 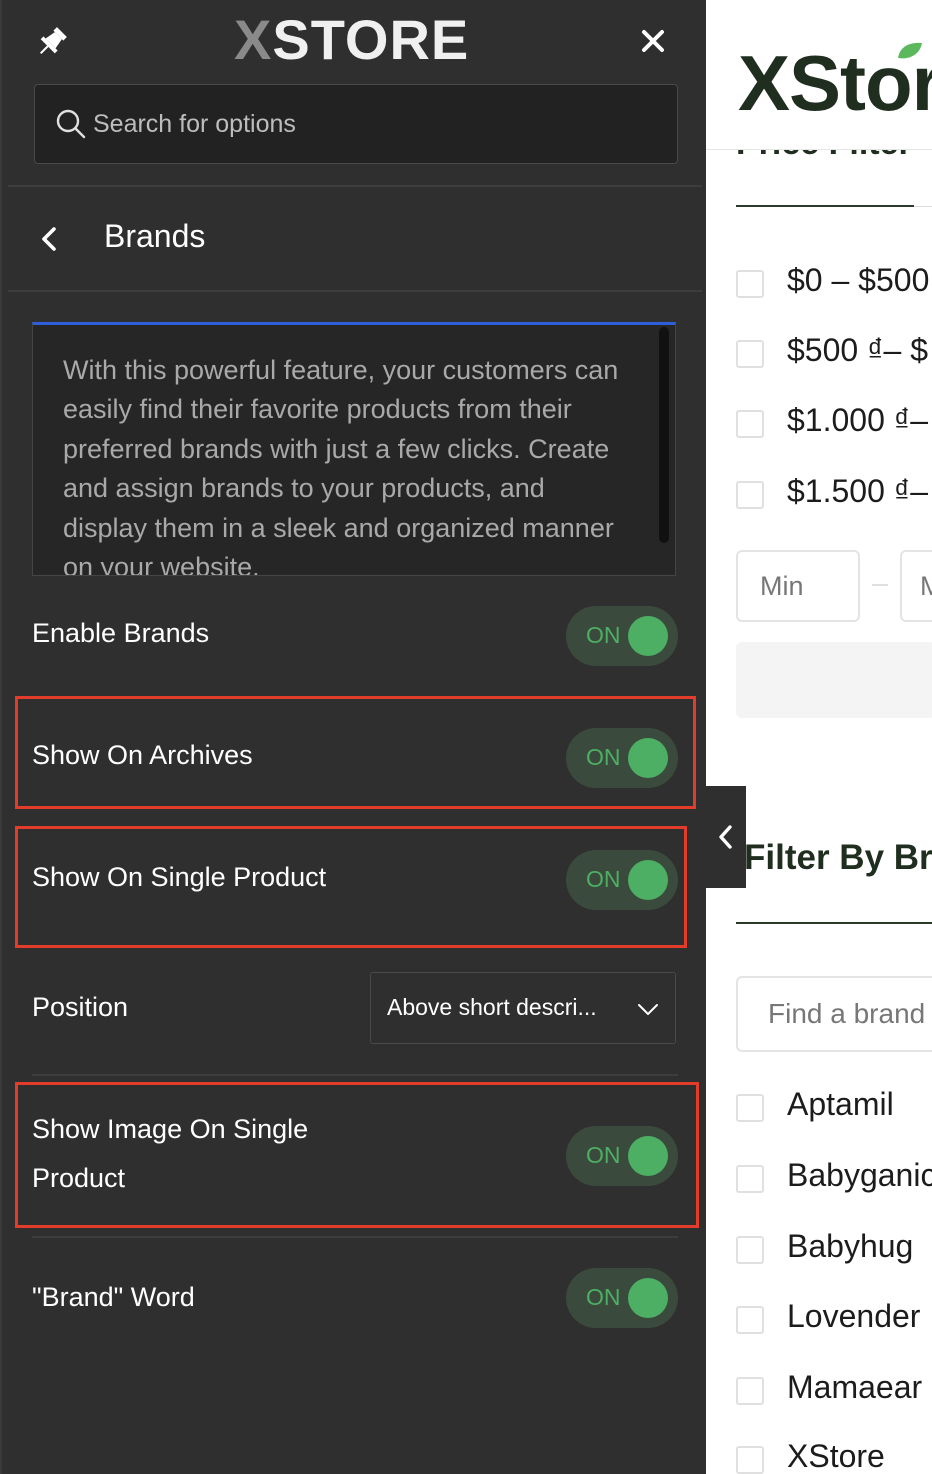 What do you see at coordinates (170, 1129) in the screenshot?
I see `show-image-label-line1: Show Image On Single` at bounding box center [170, 1129].